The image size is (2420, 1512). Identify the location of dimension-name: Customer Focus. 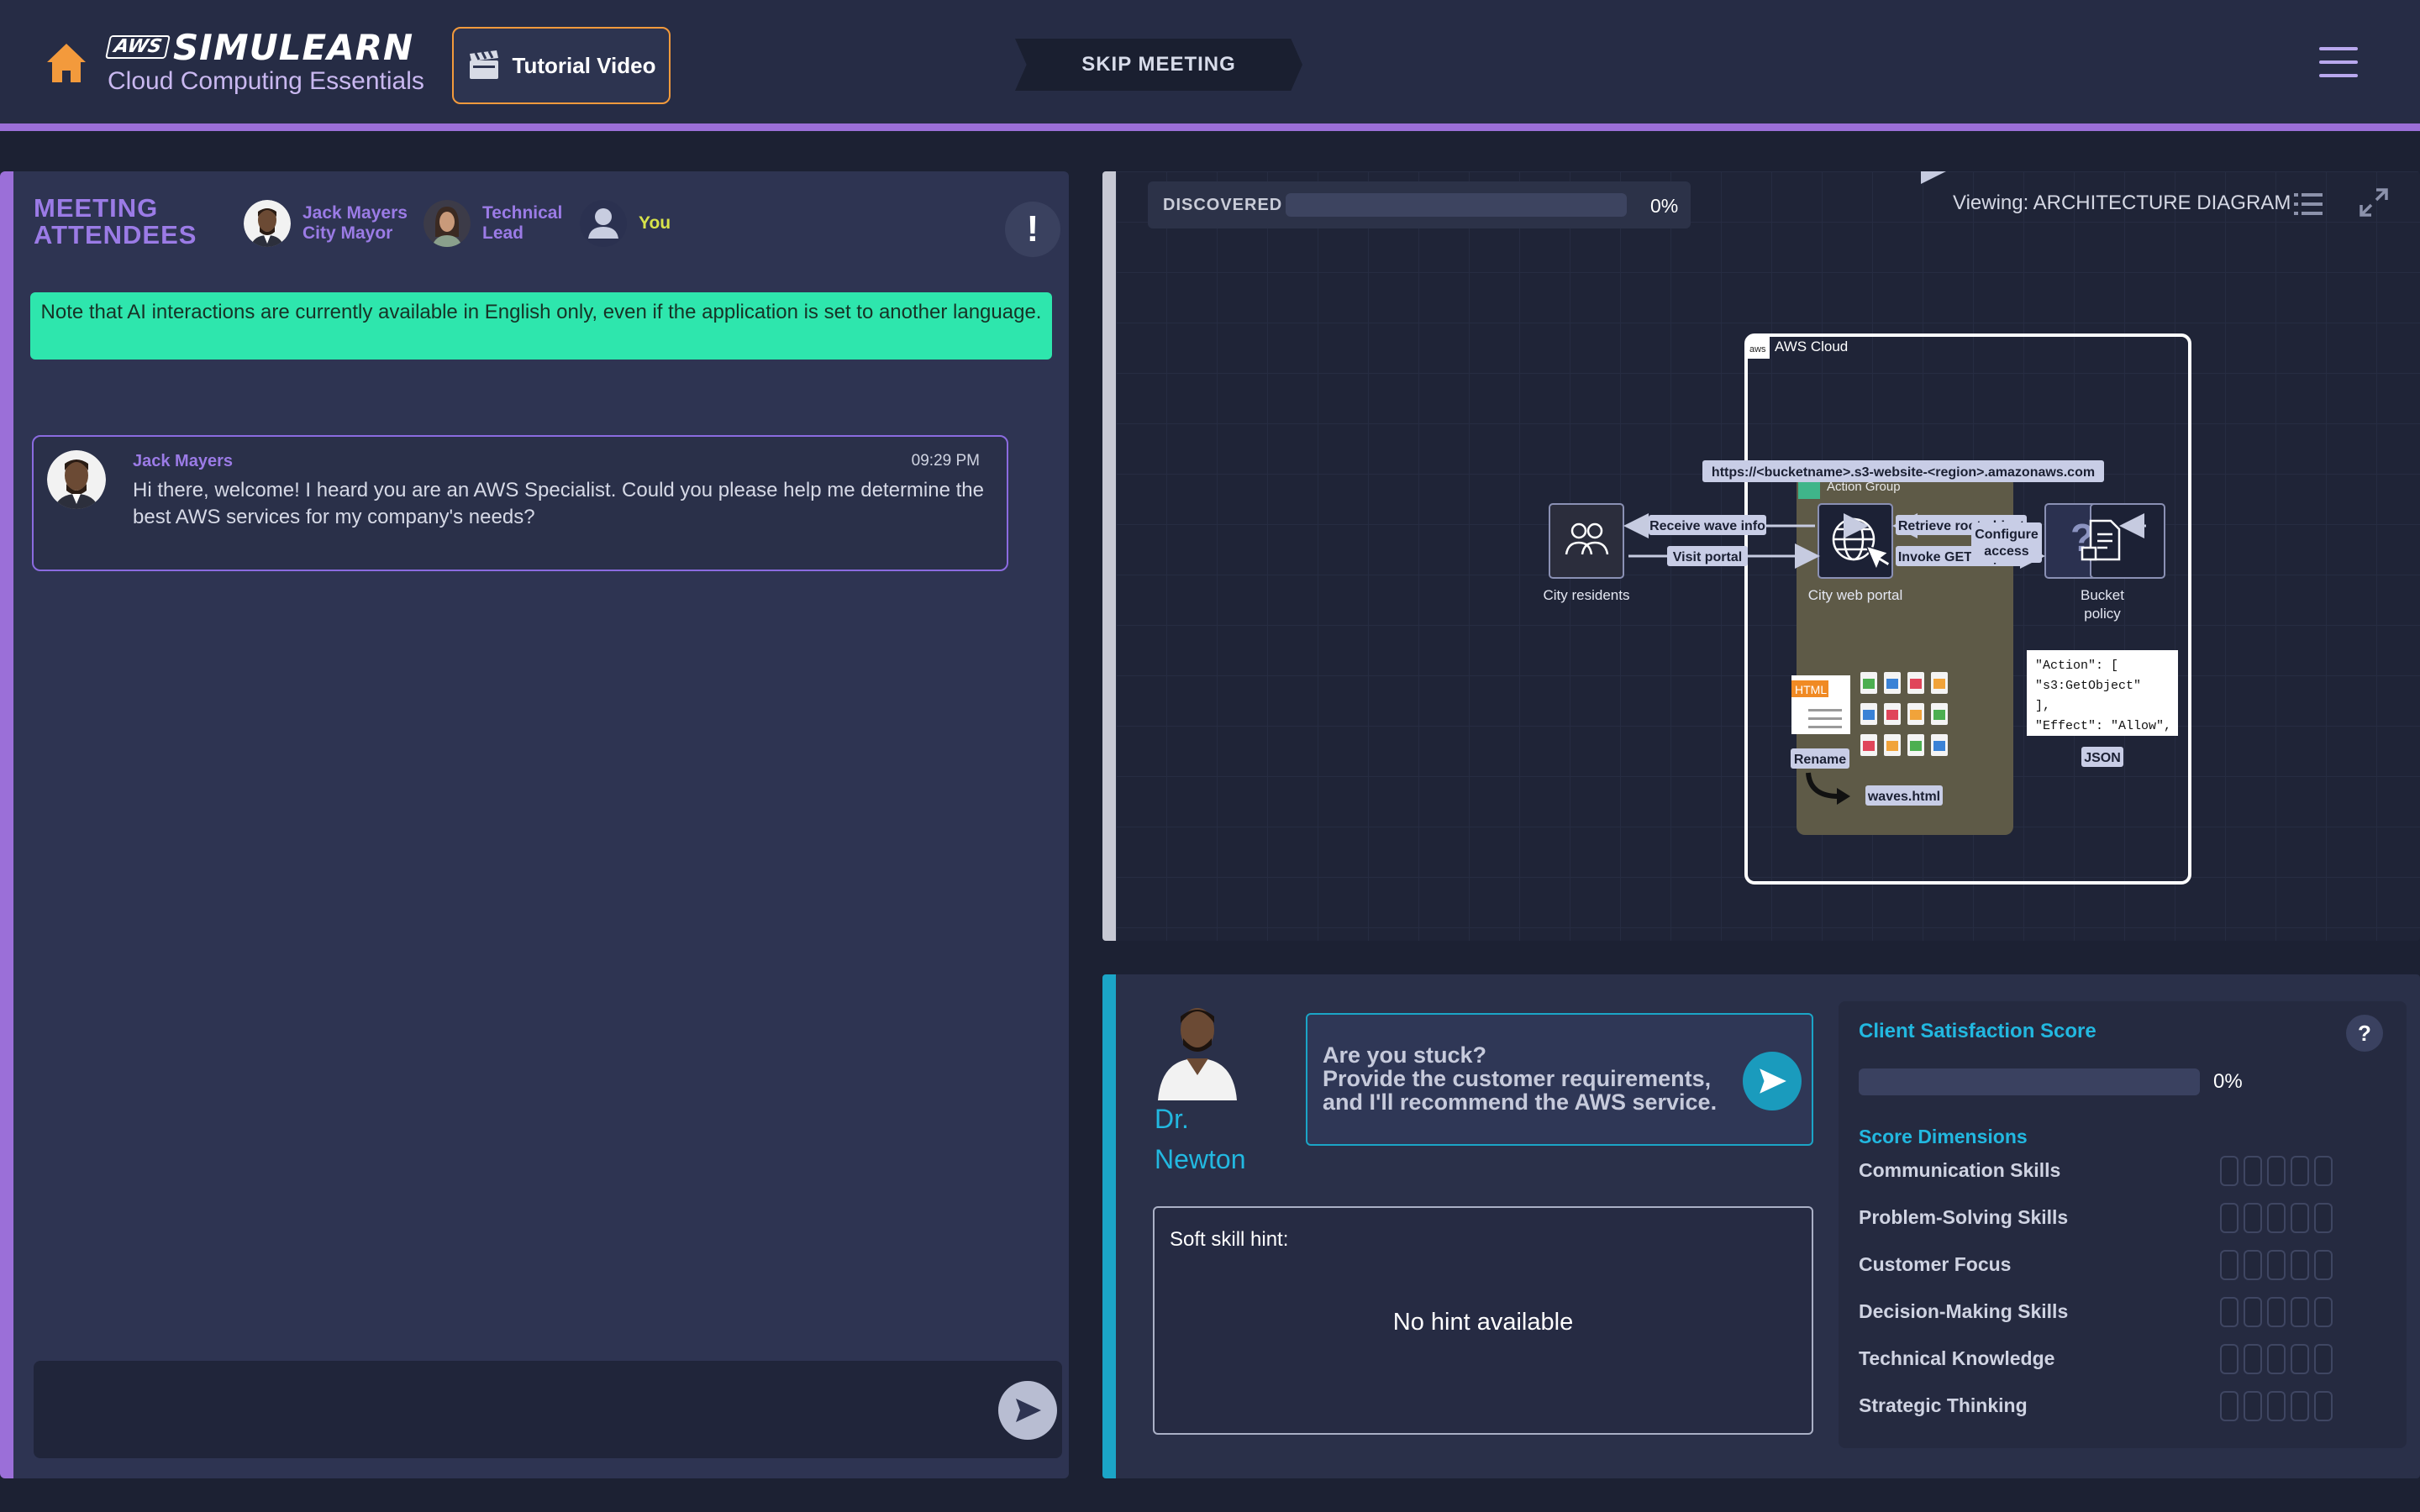
(1935, 1264).